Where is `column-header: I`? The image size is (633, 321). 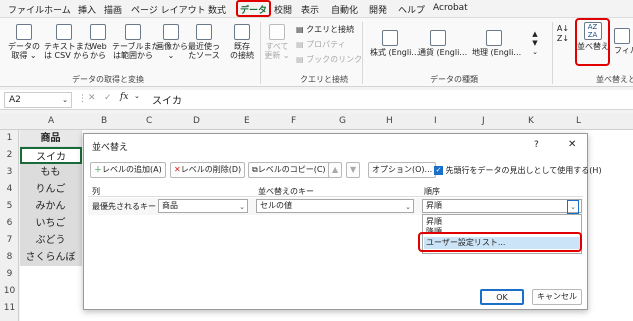
column-header: I is located at coordinates (435, 121).